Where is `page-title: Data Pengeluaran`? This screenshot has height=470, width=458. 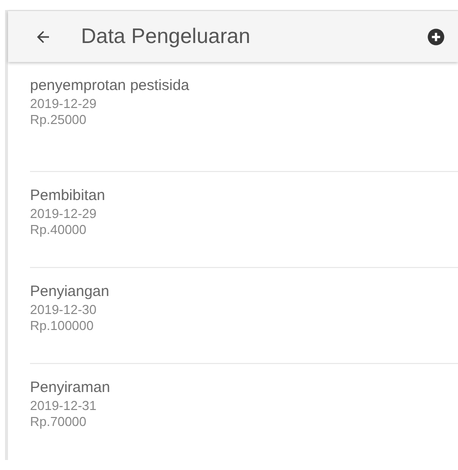 page-title: Data Pengeluaran is located at coordinates (166, 37).